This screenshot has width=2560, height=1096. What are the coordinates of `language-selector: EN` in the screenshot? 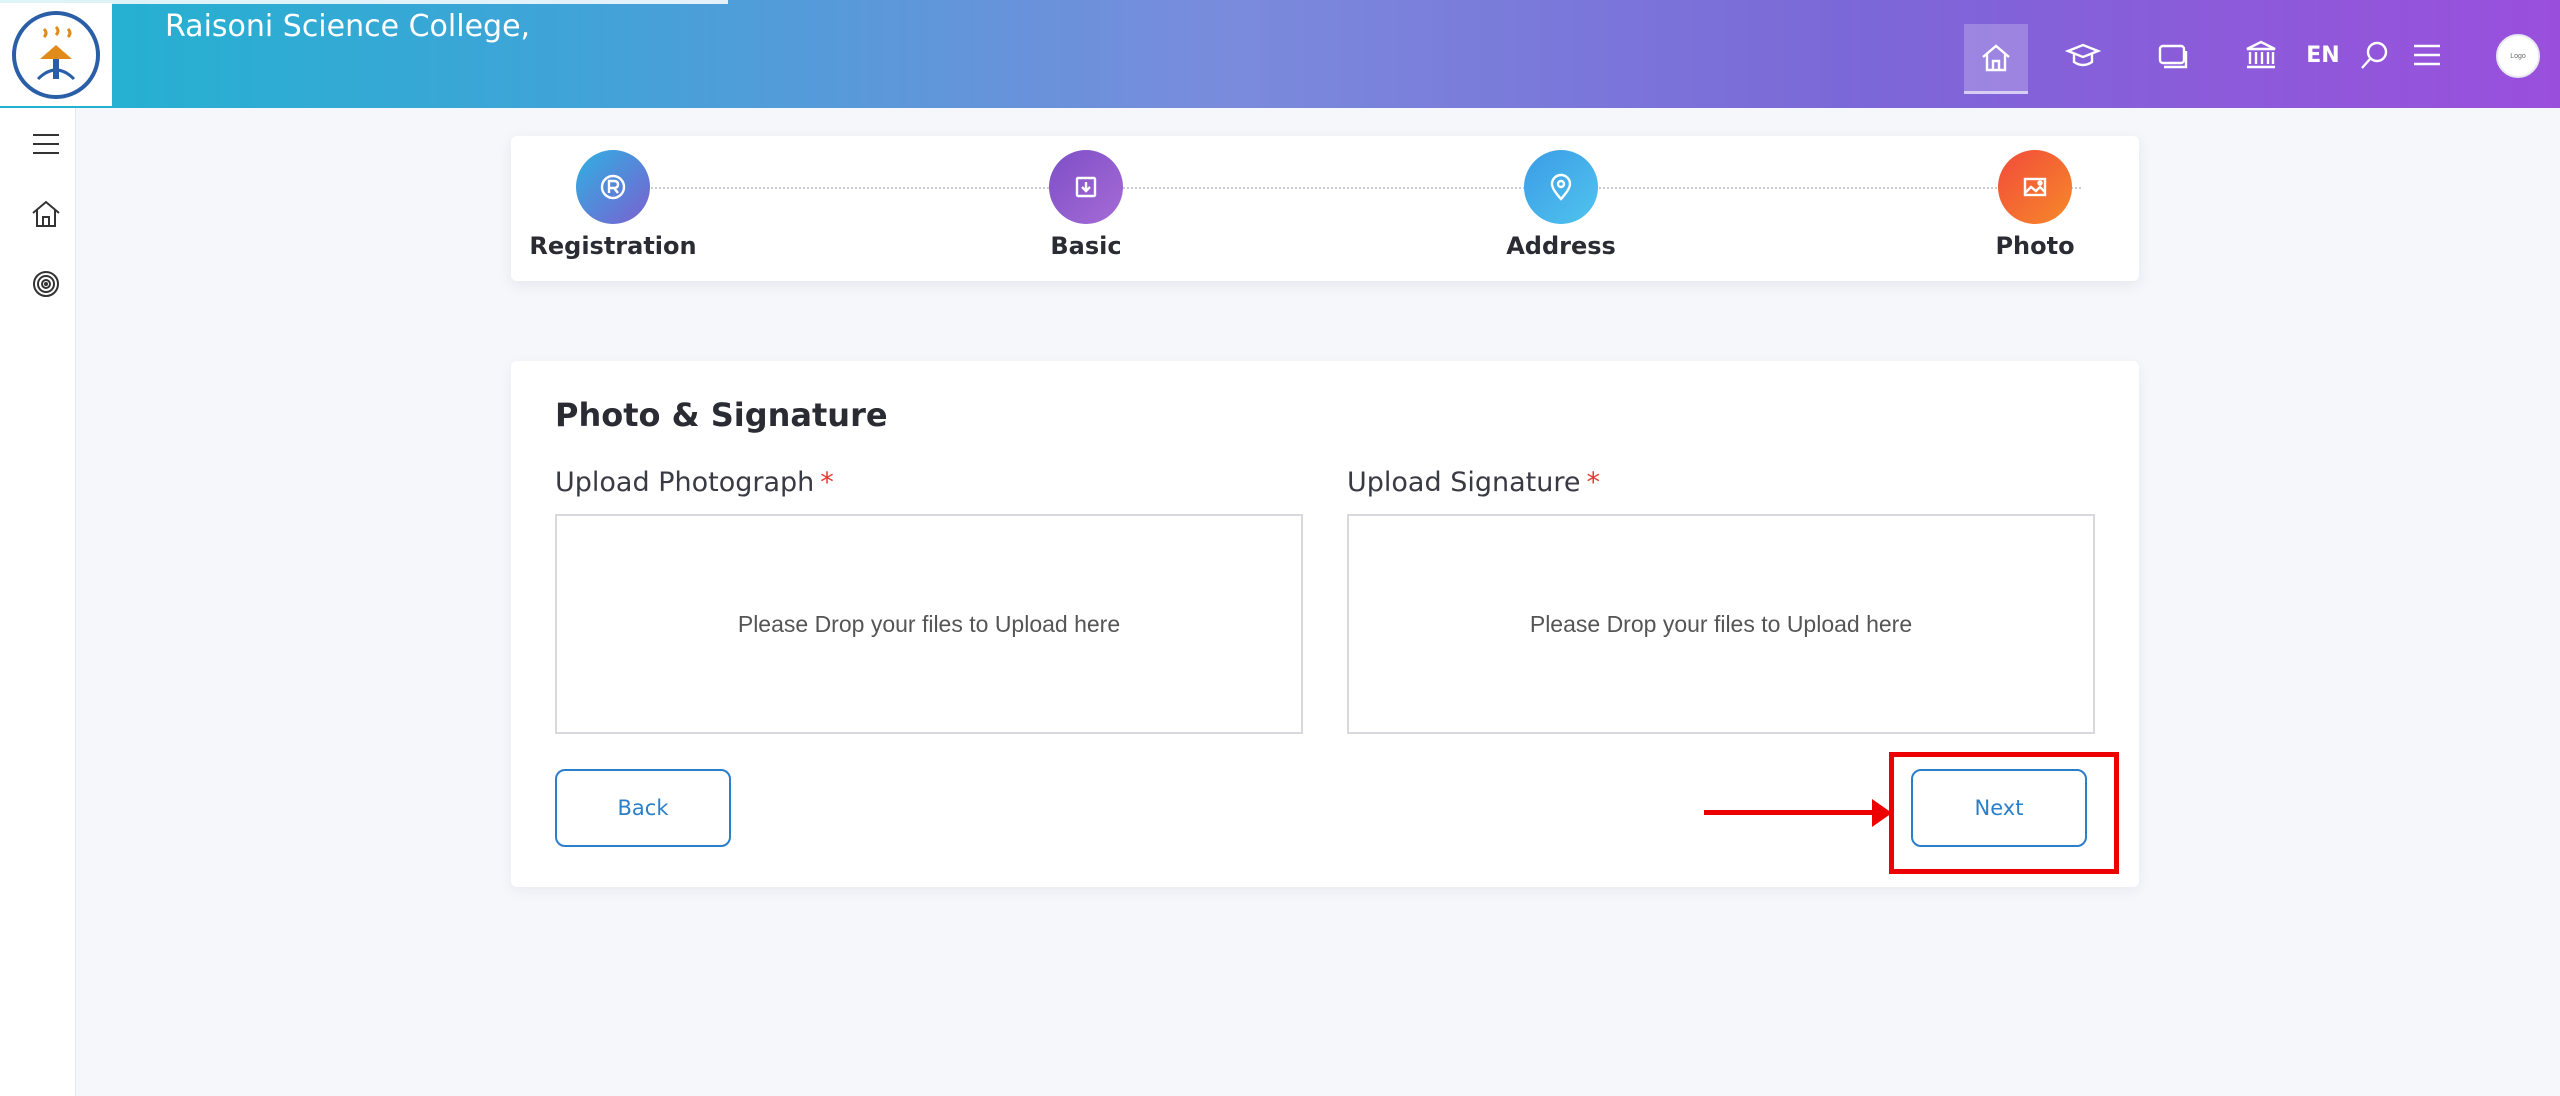 It's located at (2323, 55).